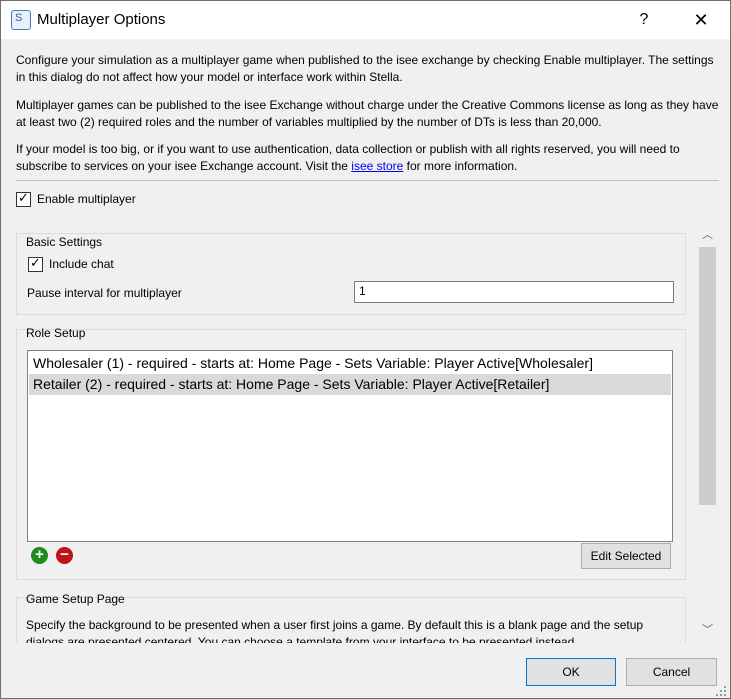 The width and height of the screenshot is (731, 699). I want to click on separator, so click(367, 180).